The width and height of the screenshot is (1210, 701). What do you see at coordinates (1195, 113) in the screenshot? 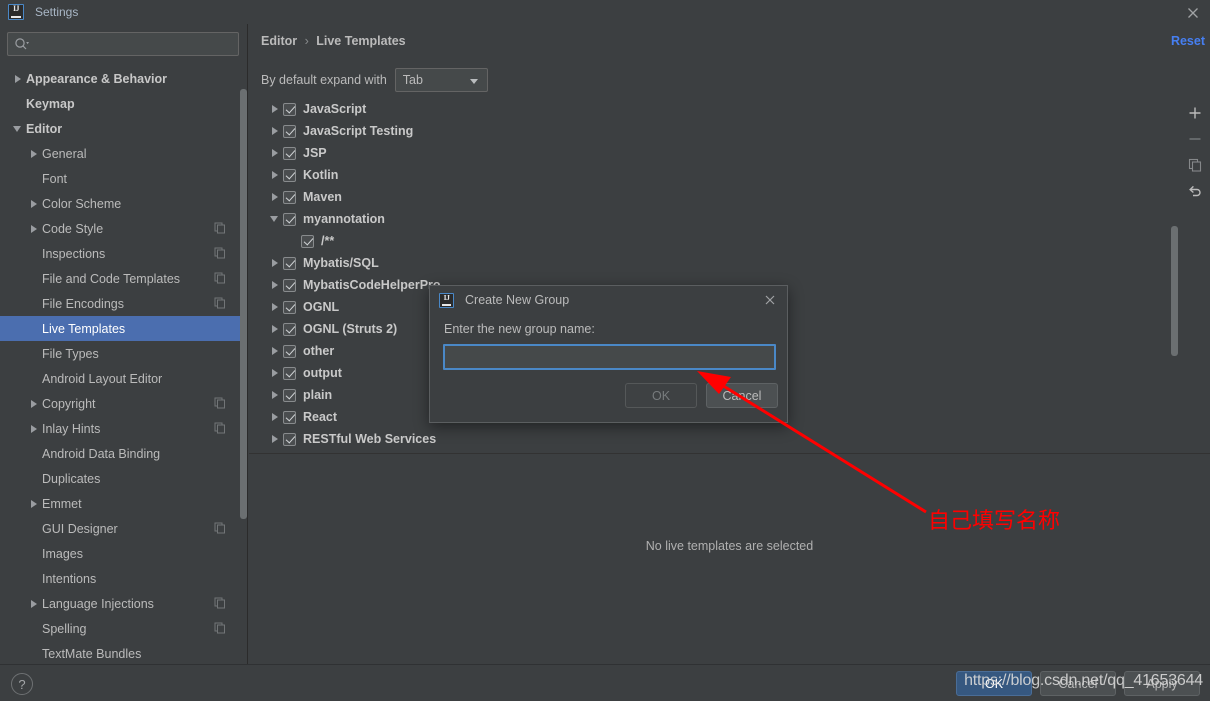
I see `add-button` at bounding box center [1195, 113].